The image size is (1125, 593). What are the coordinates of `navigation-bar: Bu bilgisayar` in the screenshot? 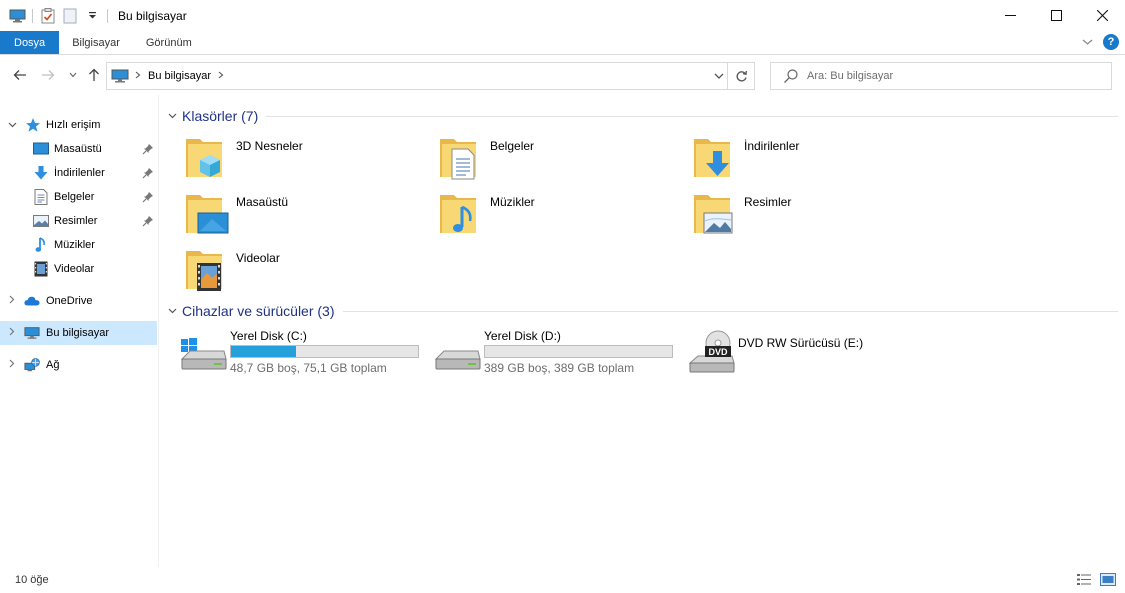 It's located at (562, 75).